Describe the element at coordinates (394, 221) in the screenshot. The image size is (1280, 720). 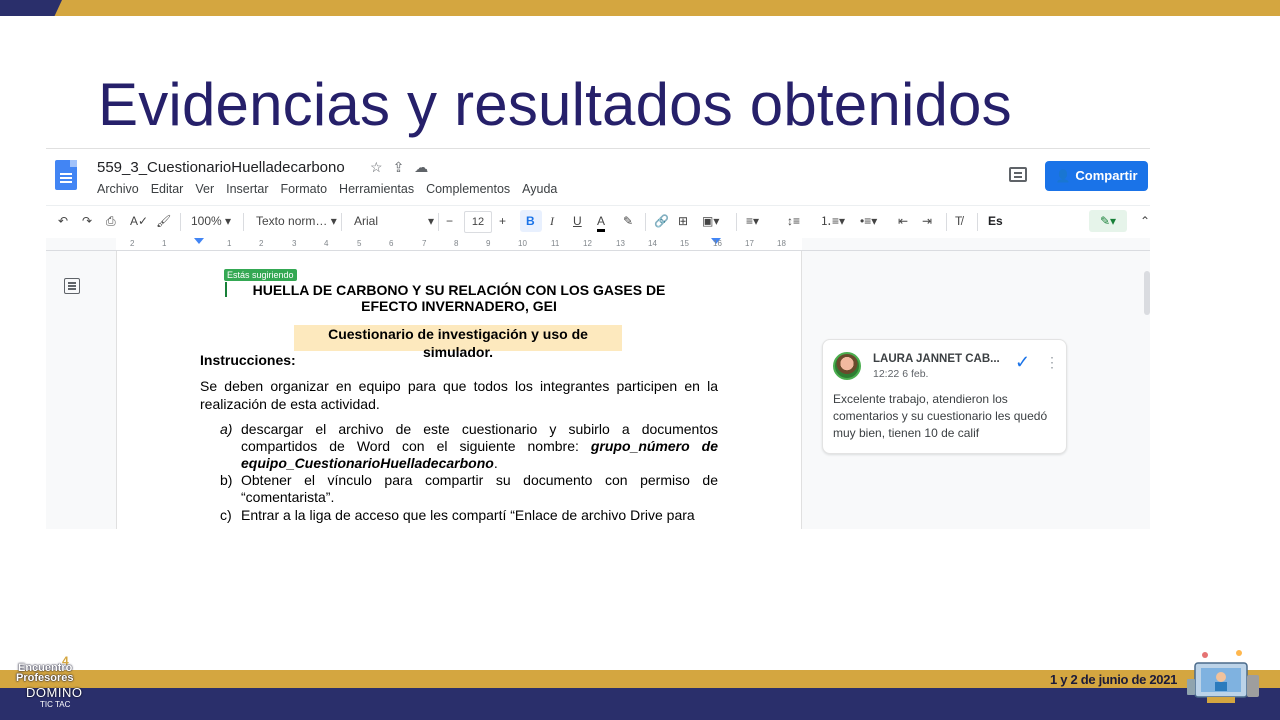
I see `font-select: Arial ▾` at that location.